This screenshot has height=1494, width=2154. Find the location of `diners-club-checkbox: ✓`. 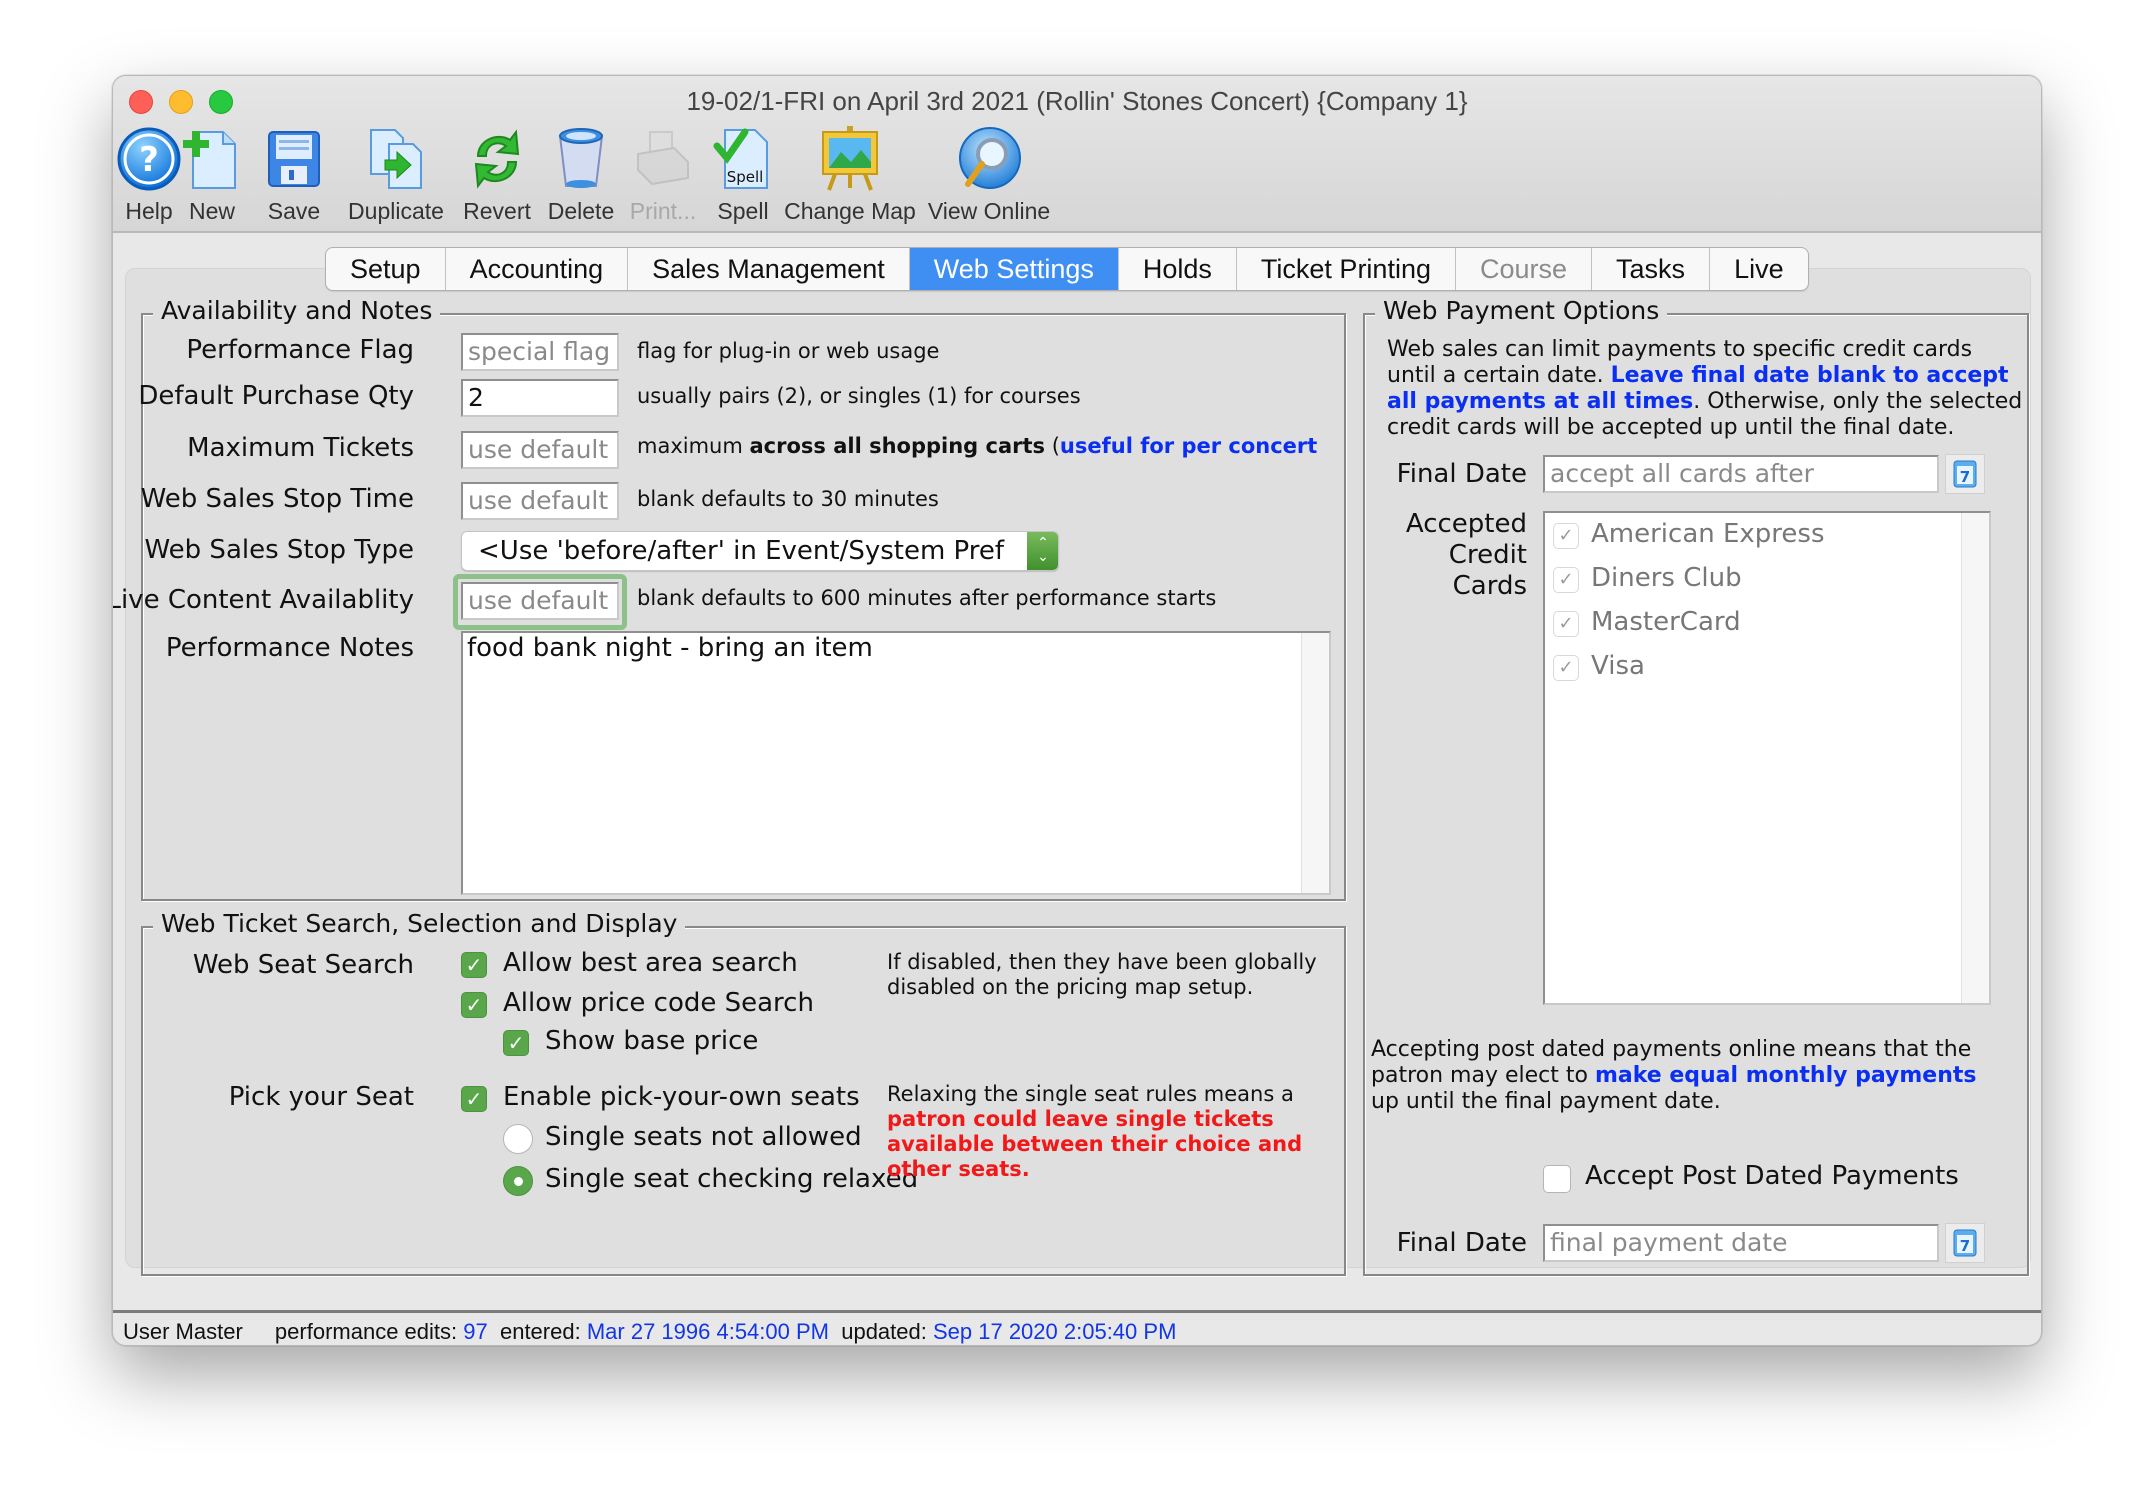

diners-club-checkbox: ✓ is located at coordinates (1566, 580).